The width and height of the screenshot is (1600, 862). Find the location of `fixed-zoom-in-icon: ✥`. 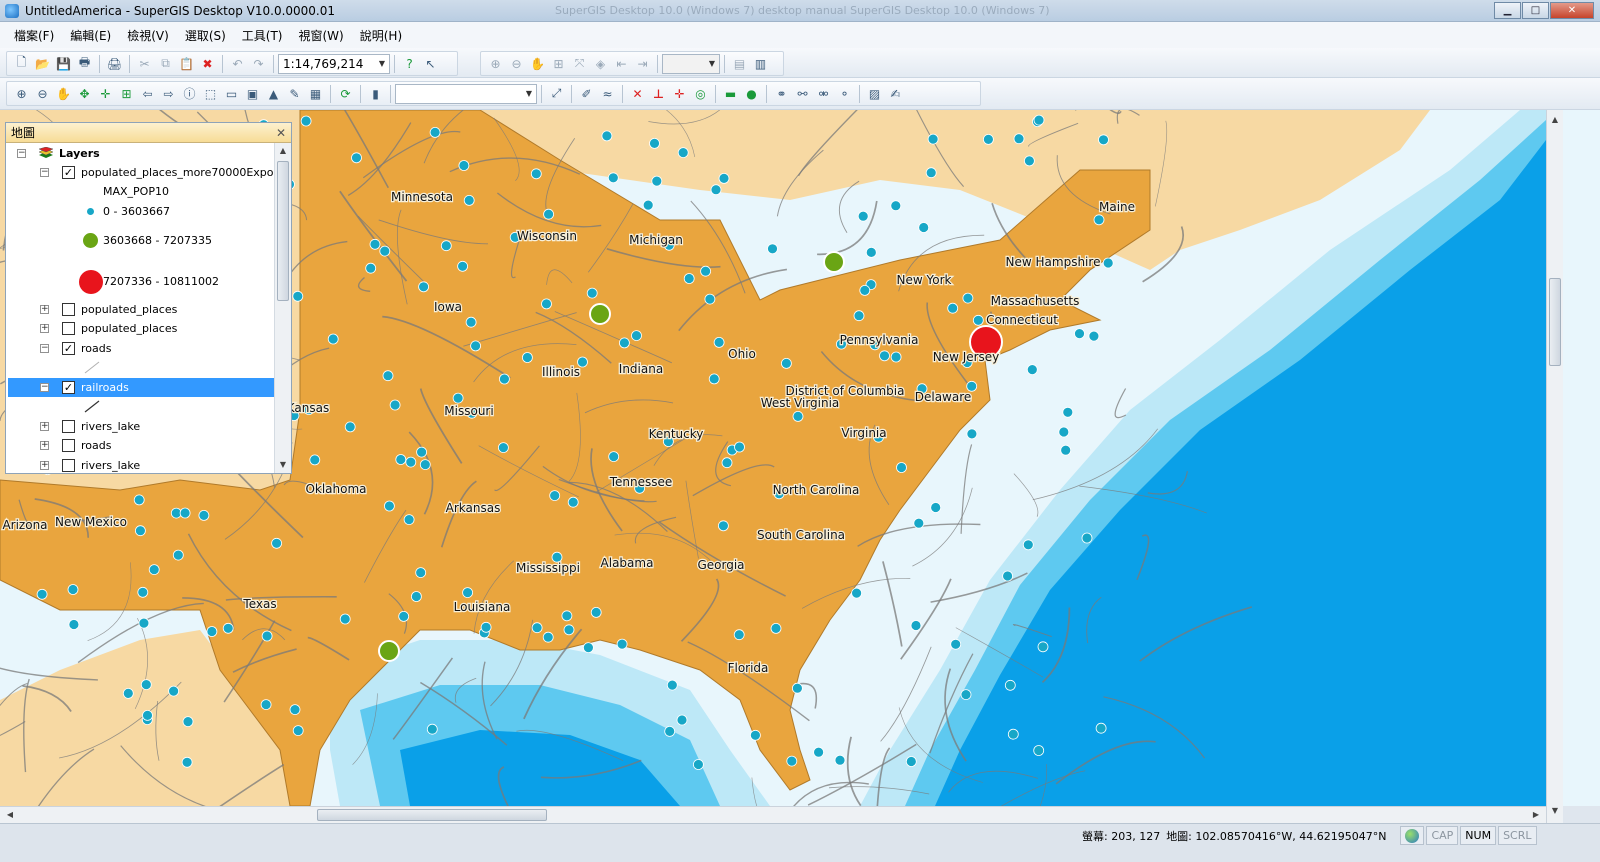

fixed-zoom-in-icon: ✥ is located at coordinates (84, 93).